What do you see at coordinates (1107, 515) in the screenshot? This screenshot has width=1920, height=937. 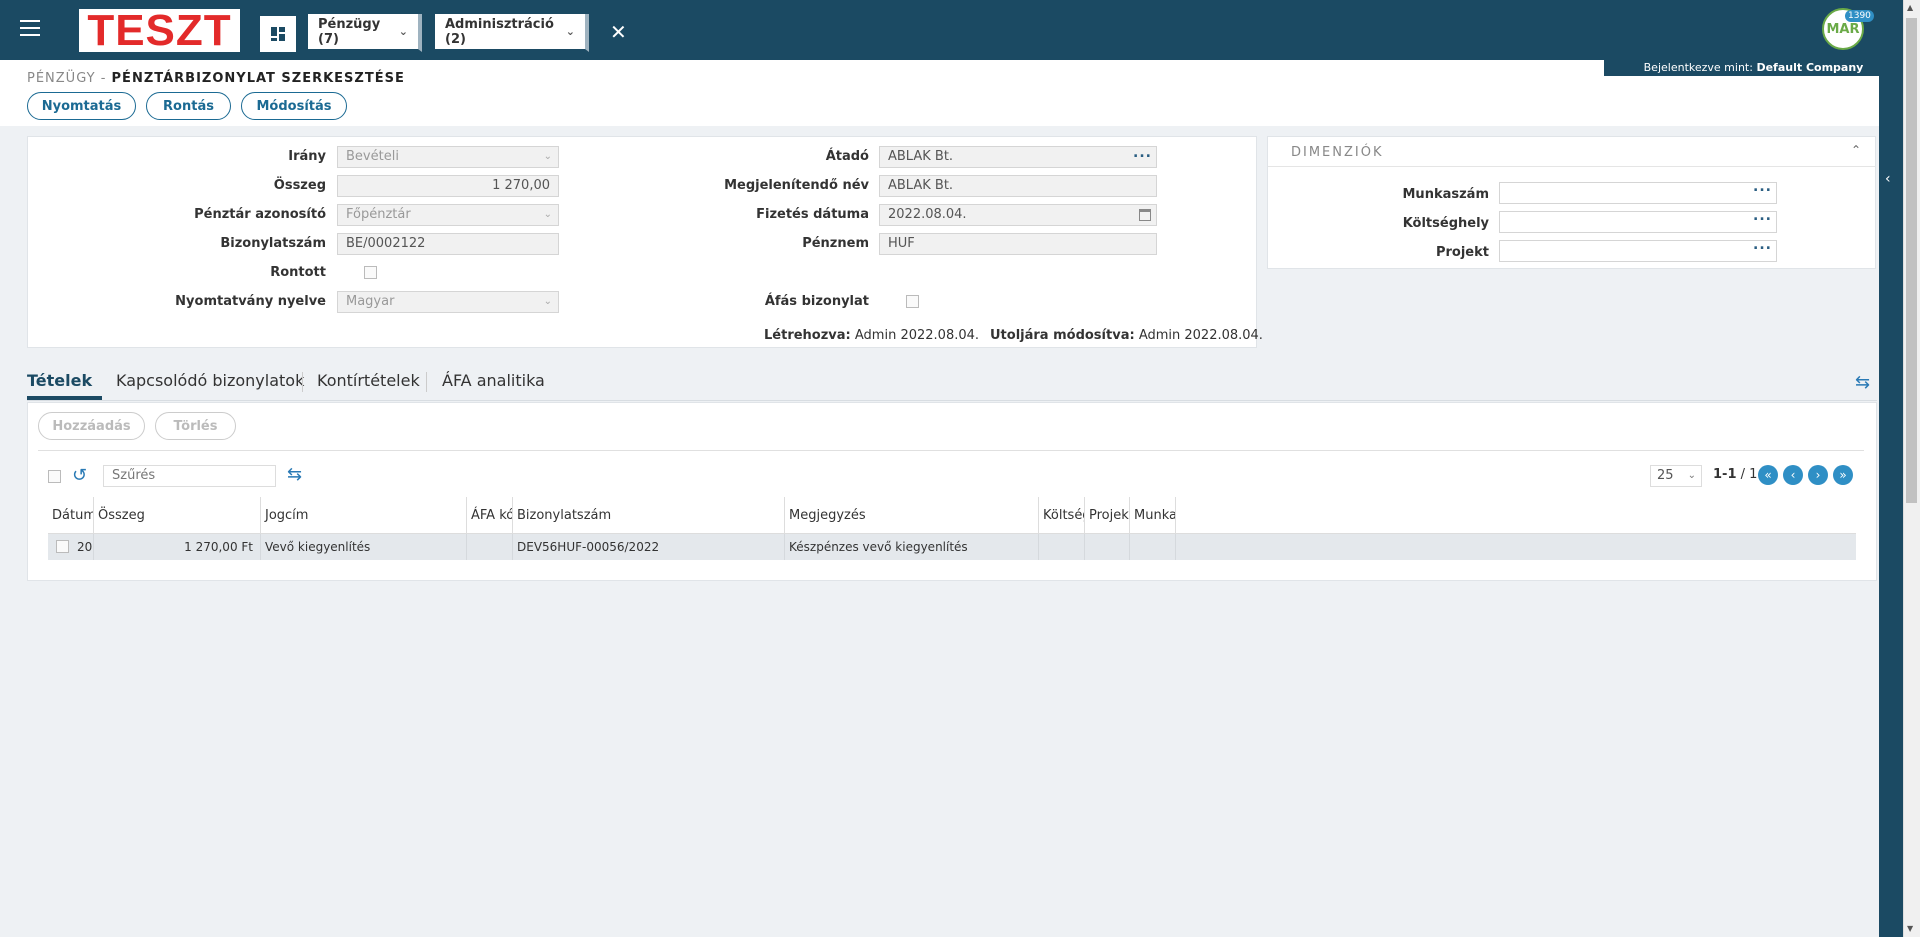 I see `col-project: Projekt` at bounding box center [1107, 515].